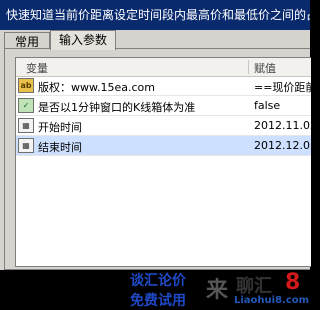 This screenshot has height=310, width=320. Describe the element at coordinates (60, 127) in the screenshot. I see `parameter-name: 开始时间` at that location.